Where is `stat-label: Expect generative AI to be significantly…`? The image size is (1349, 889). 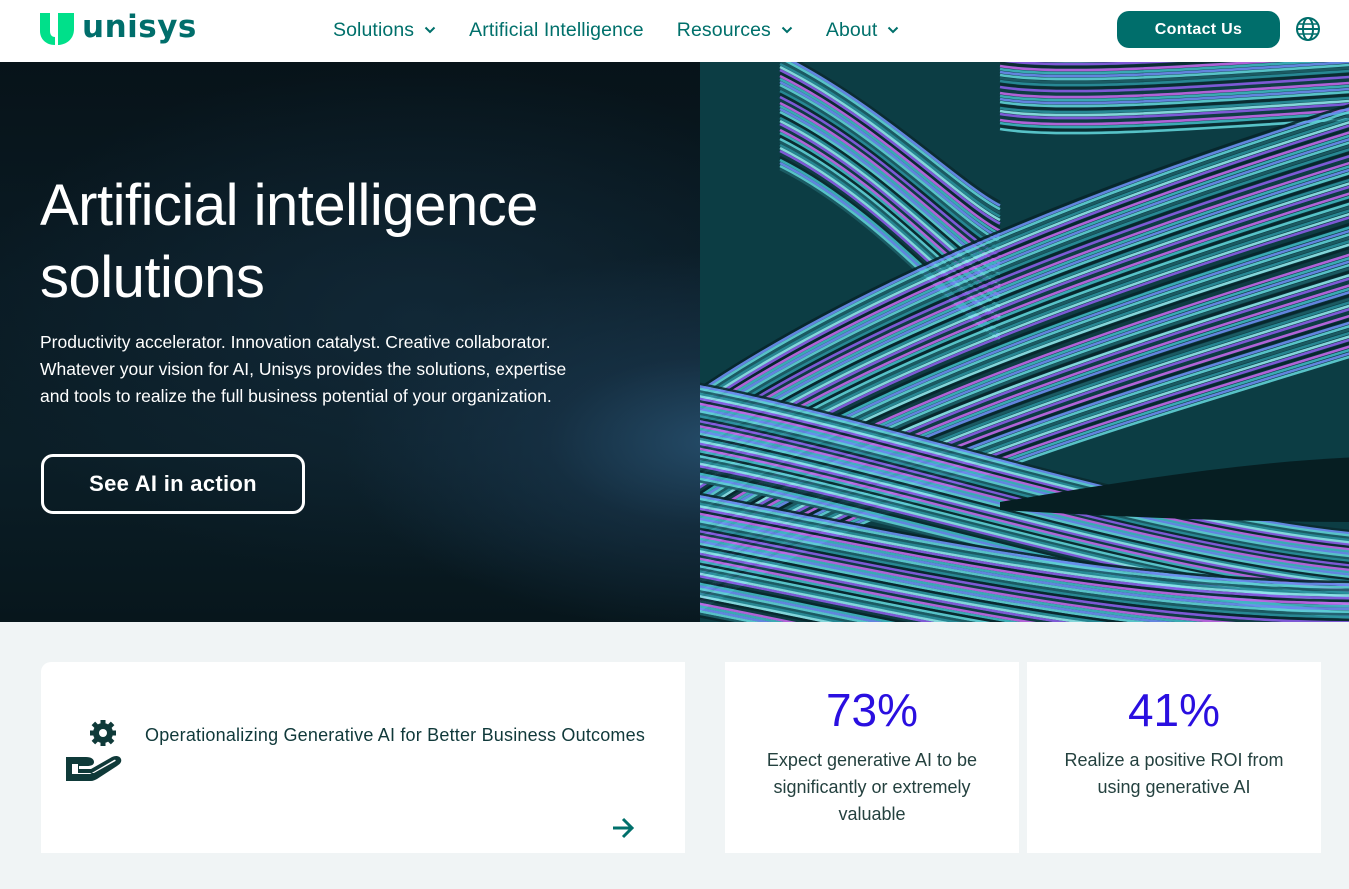
stat-label: Expect generative AI to be significantly… is located at coordinates (872, 787).